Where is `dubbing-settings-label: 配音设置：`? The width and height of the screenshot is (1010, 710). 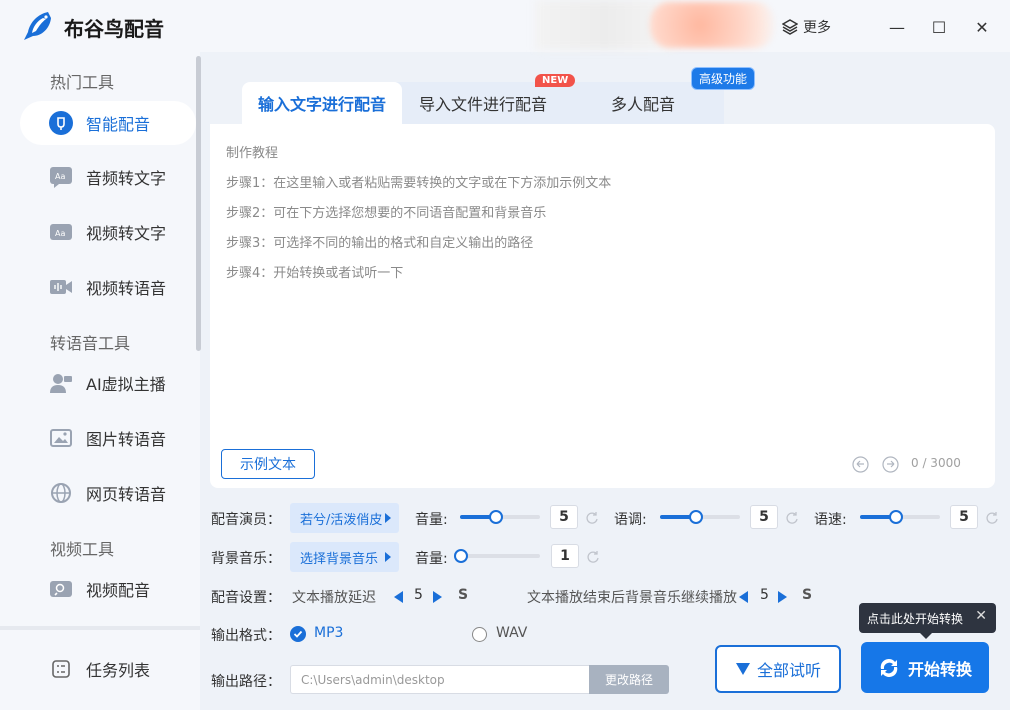
dubbing-settings-label: 配音设置： is located at coordinates (246, 598).